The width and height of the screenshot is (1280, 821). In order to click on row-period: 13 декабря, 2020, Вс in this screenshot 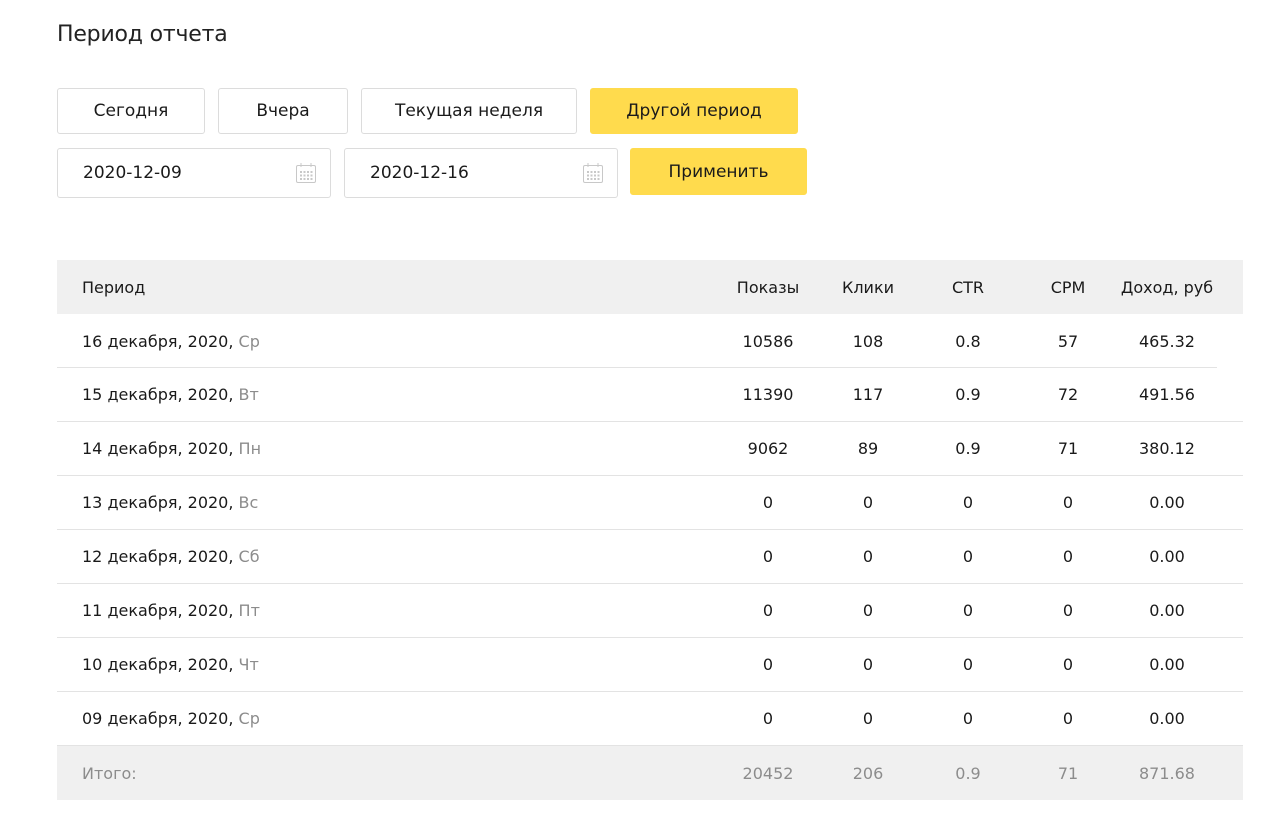, I will do `click(170, 502)`.